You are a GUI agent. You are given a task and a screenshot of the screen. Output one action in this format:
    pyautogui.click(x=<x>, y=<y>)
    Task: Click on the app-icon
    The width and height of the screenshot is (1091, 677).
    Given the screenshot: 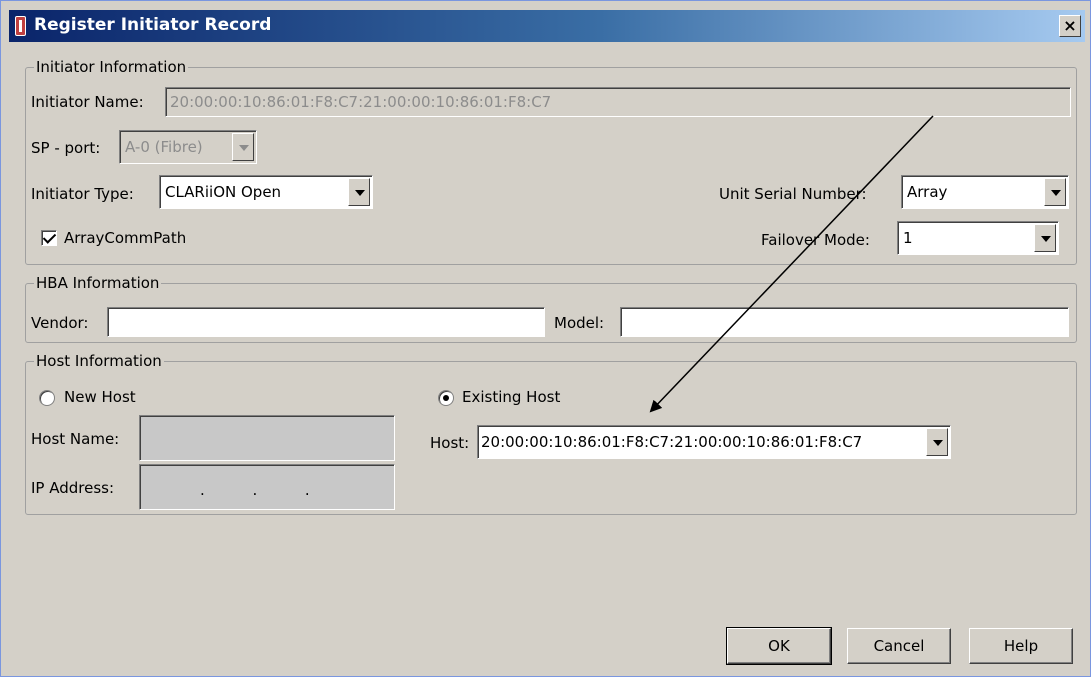 What is the action you would take?
    pyautogui.click(x=20, y=26)
    